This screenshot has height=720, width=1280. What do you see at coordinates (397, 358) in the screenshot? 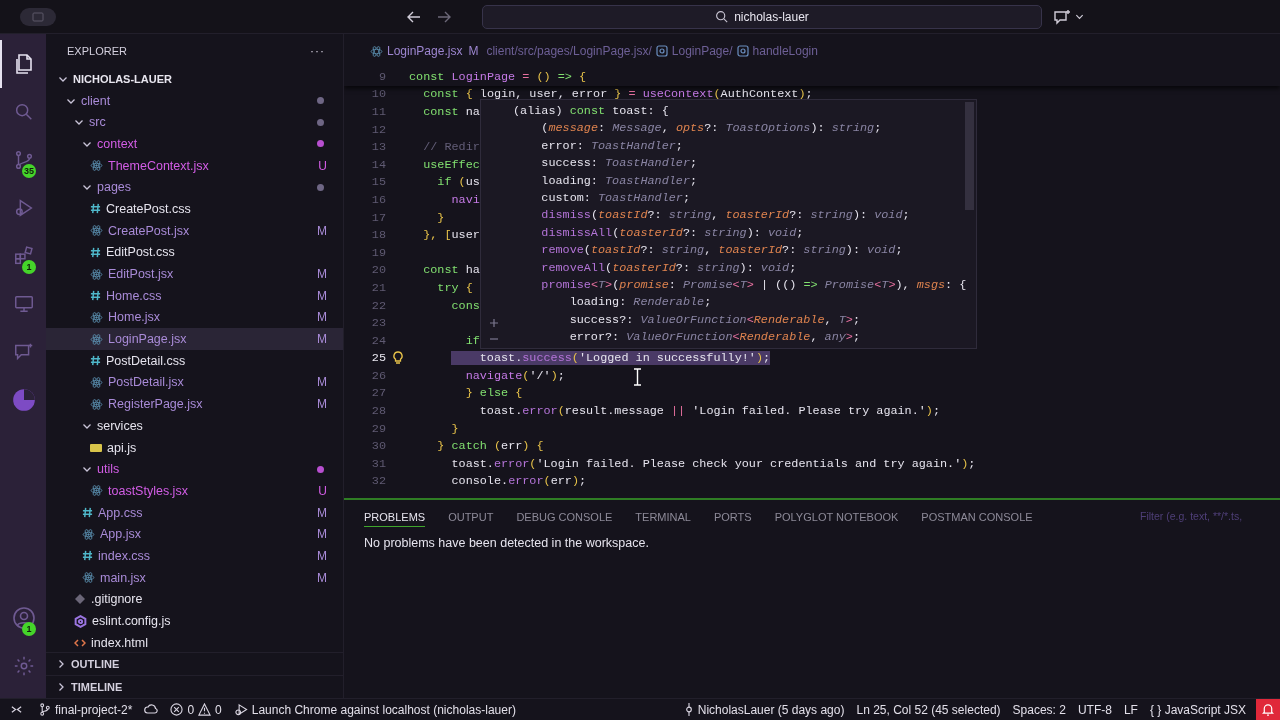
I see `lightbulb-icon` at bounding box center [397, 358].